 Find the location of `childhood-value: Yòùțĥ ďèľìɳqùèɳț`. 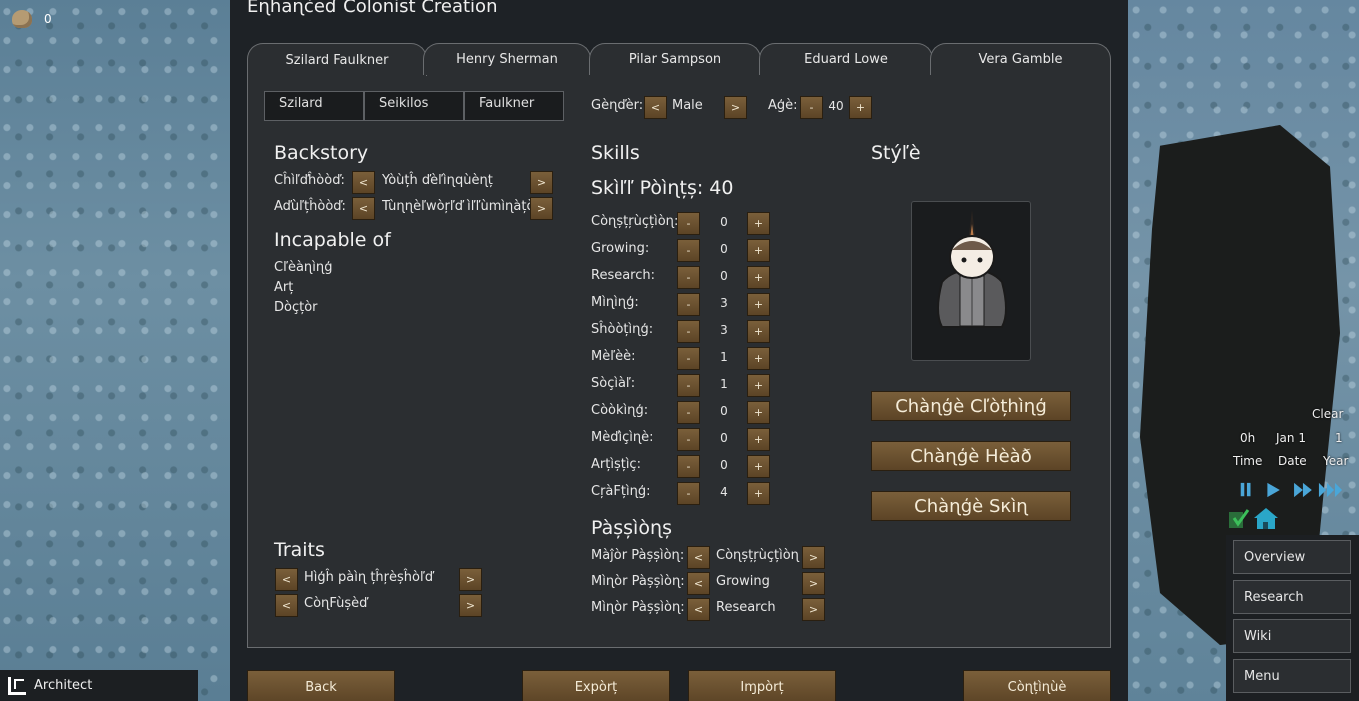

childhood-value: Yòùțĥ ďèľìɳqùèɳț is located at coordinates (437, 180).